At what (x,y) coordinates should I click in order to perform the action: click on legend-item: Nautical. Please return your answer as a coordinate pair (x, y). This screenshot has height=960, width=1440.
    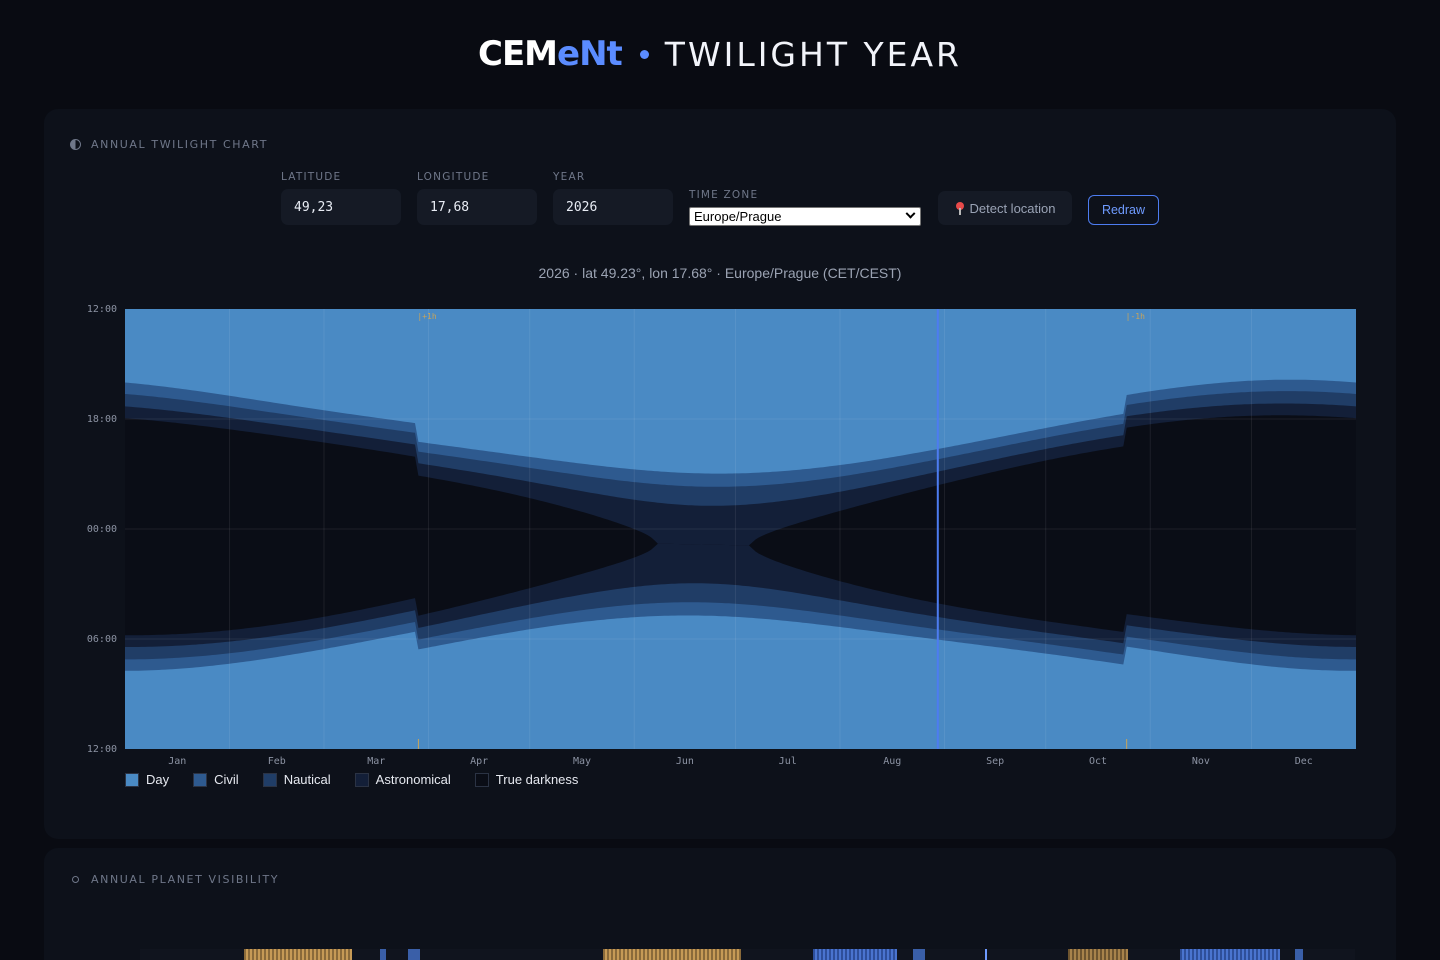
    Looking at the image, I should click on (296, 779).